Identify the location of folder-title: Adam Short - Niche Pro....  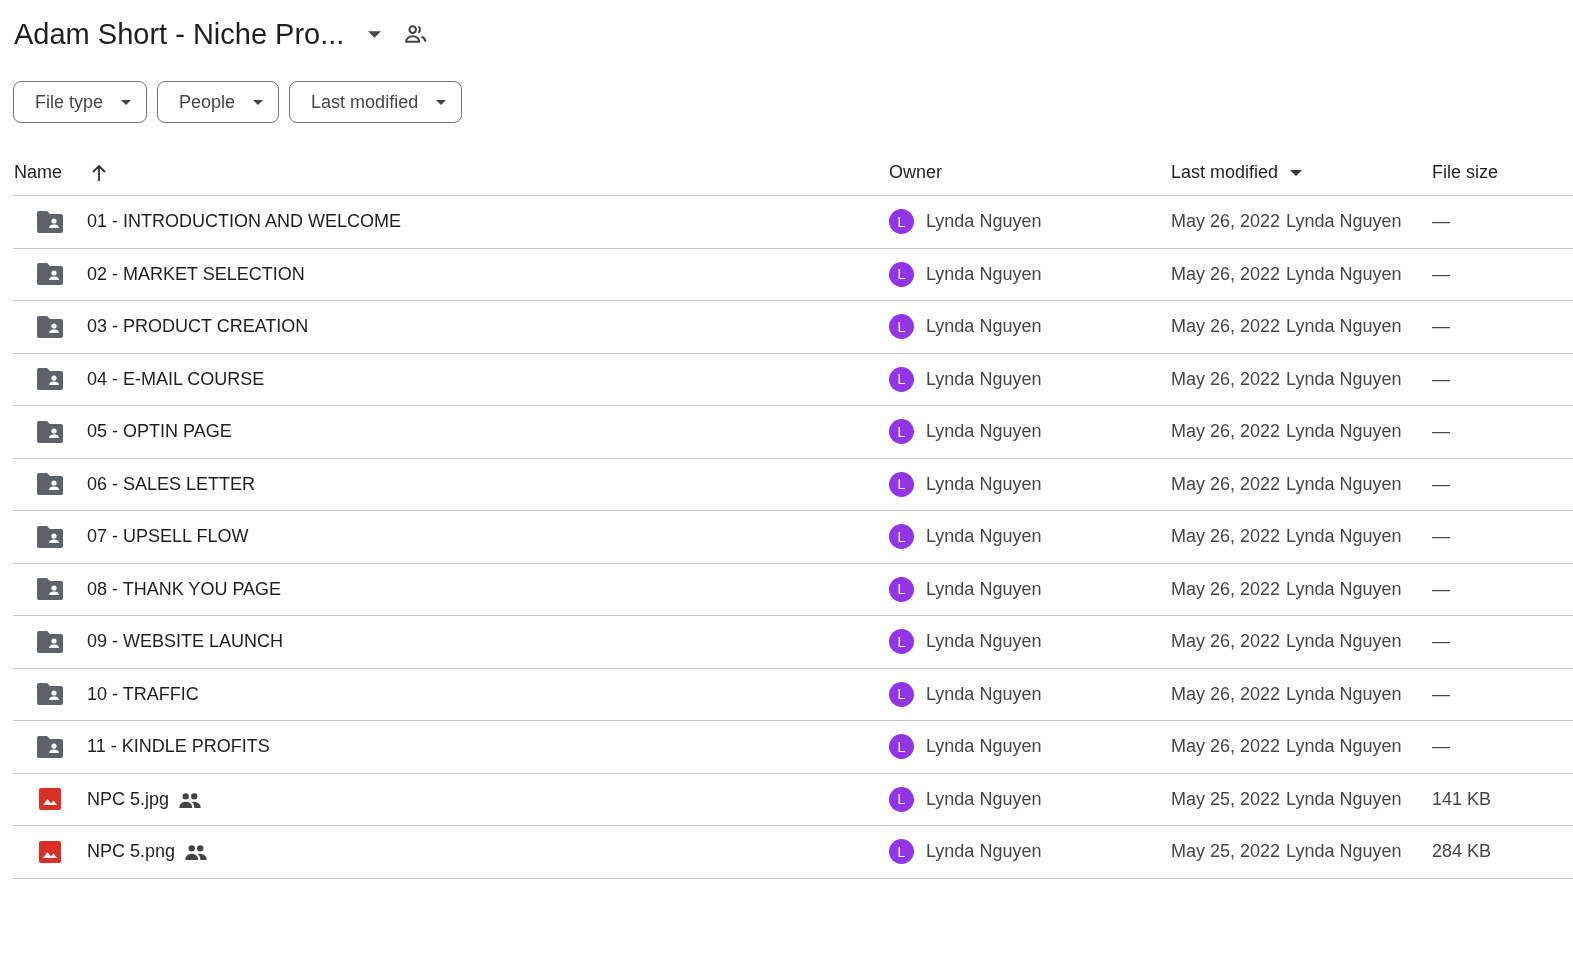
(179, 34).